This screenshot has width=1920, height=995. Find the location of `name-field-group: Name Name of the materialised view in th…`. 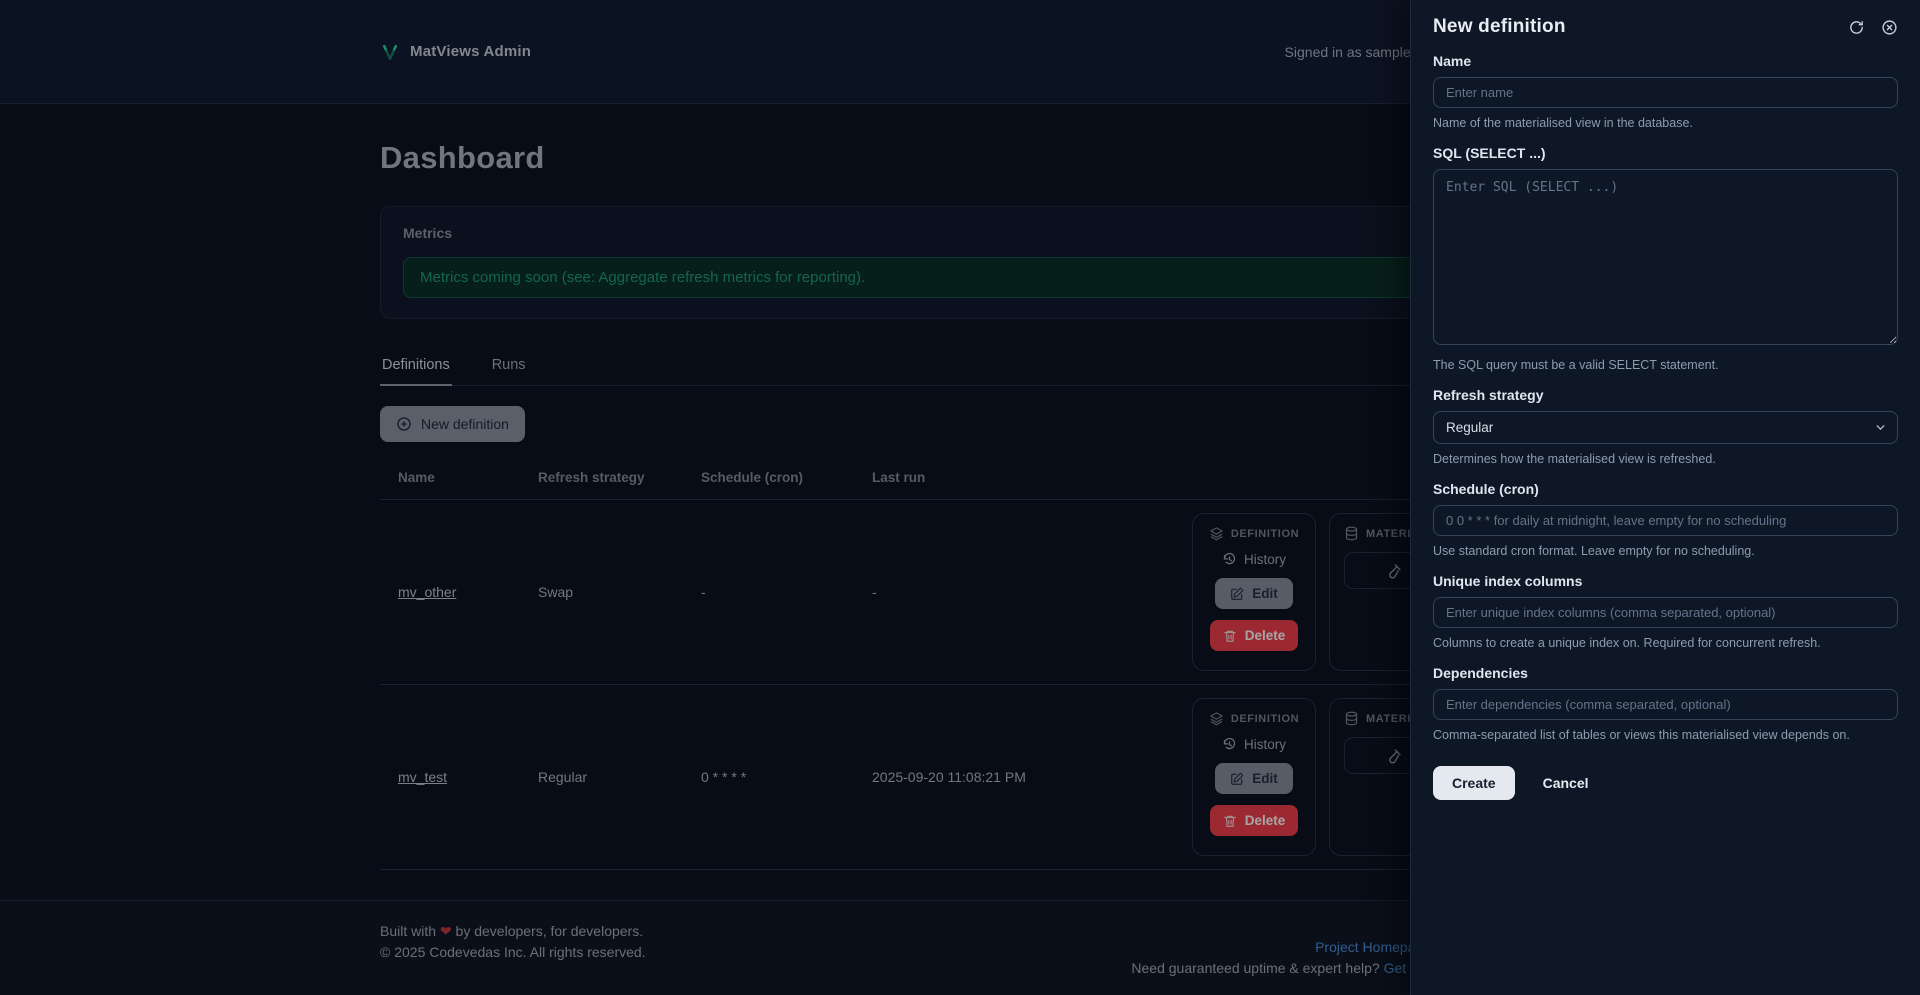

name-field-group: Name Name of the materialised view in th… is located at coordinates (1665, 91).